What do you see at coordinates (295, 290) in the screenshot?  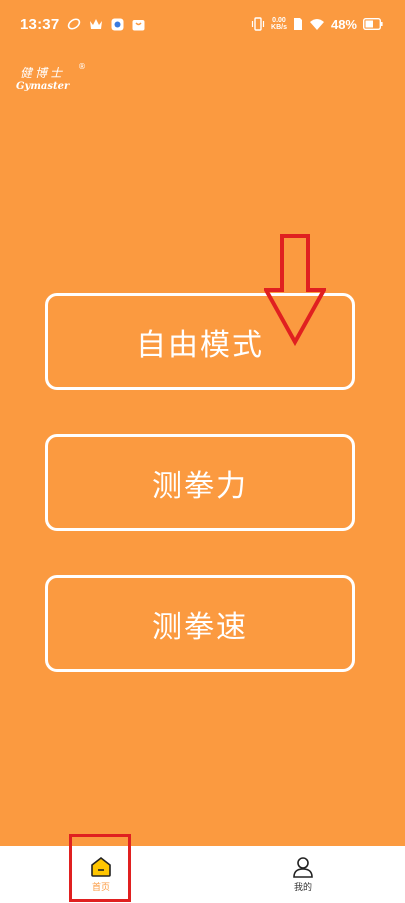 I see `down-arrow-annotation` at bounding box center [295, 290].